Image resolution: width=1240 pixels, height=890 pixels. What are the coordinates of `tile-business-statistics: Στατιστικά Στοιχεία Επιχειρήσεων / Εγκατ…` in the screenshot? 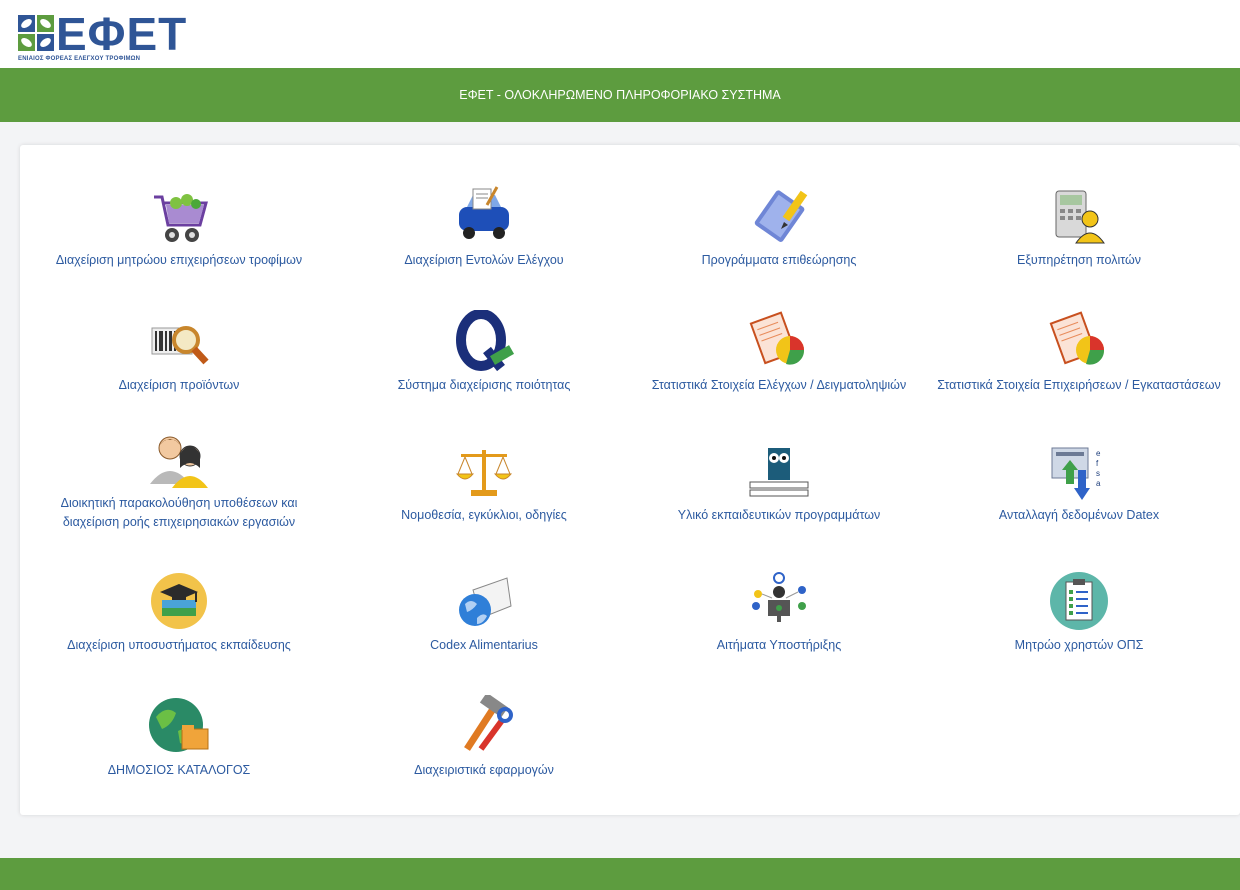 It's located at (1079, 352).